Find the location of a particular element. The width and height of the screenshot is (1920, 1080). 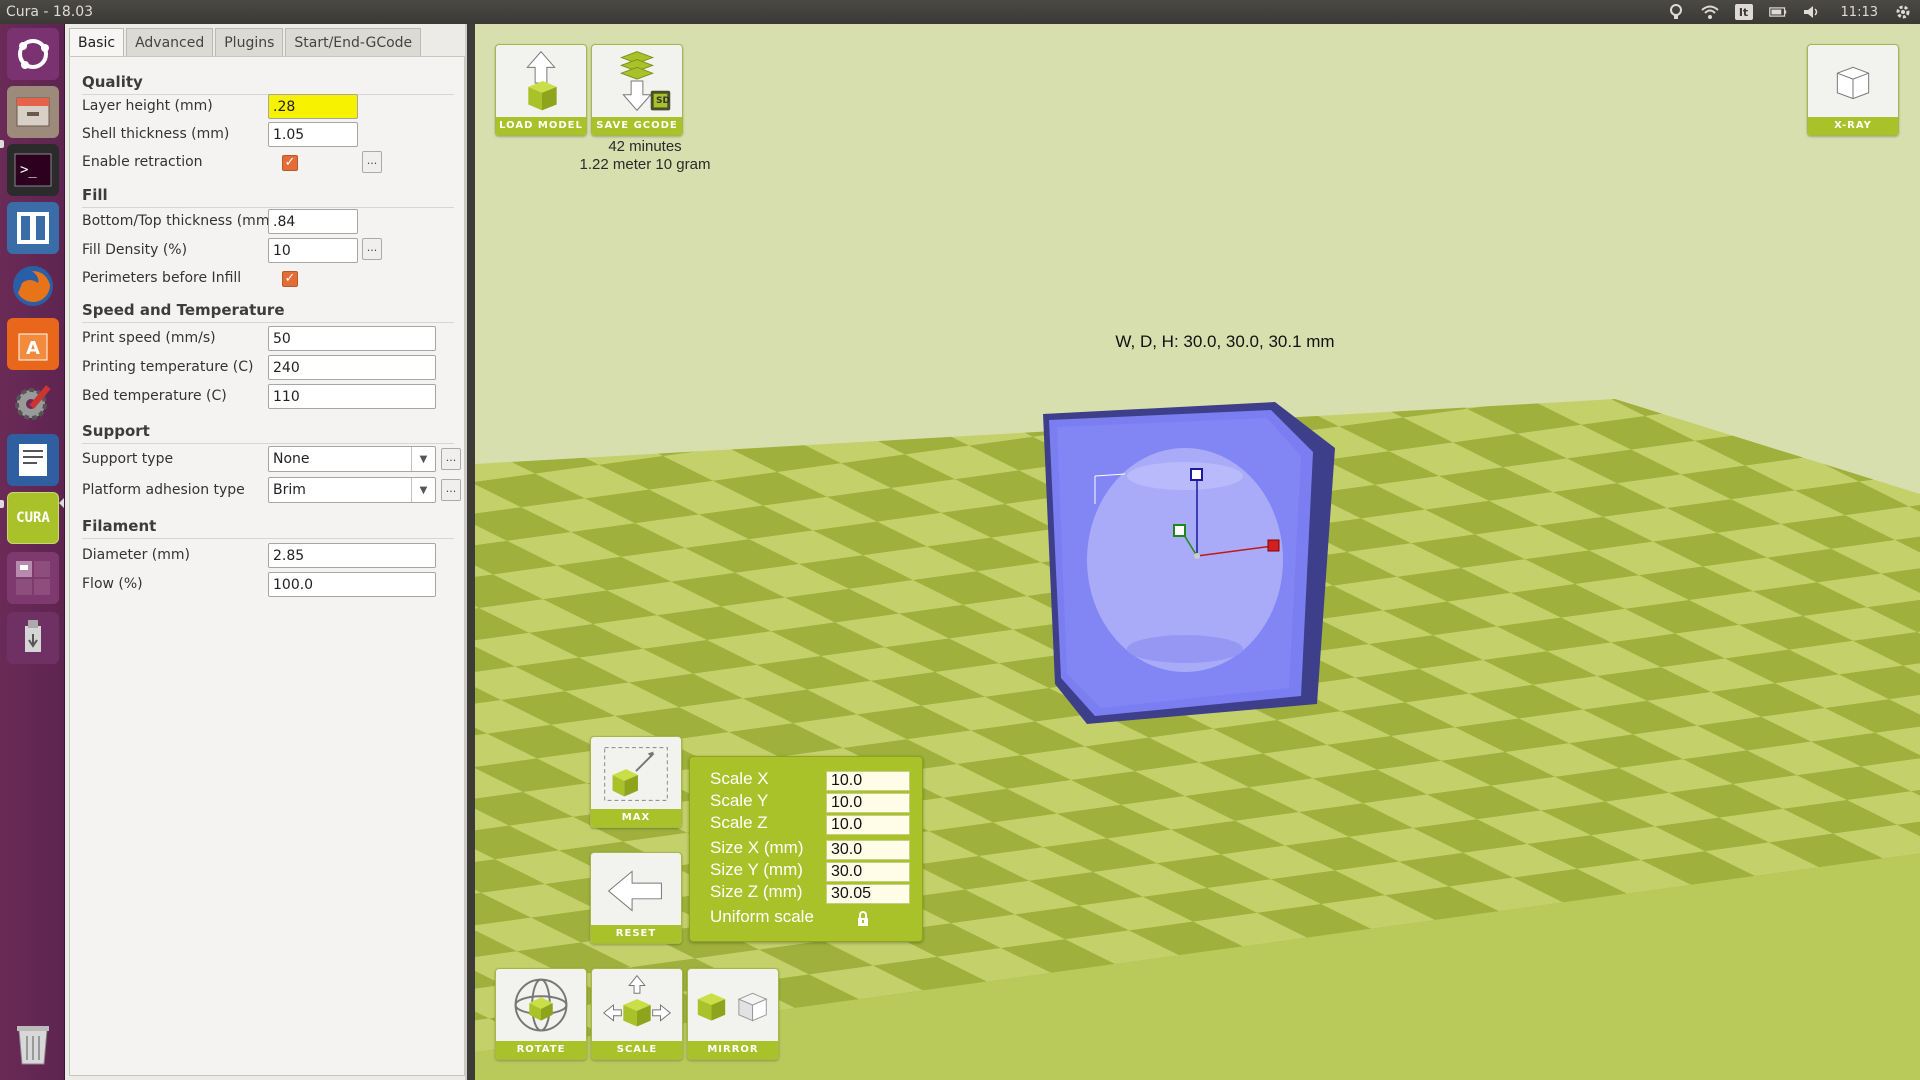

scale-x-input is located at coordinates (868, 781).